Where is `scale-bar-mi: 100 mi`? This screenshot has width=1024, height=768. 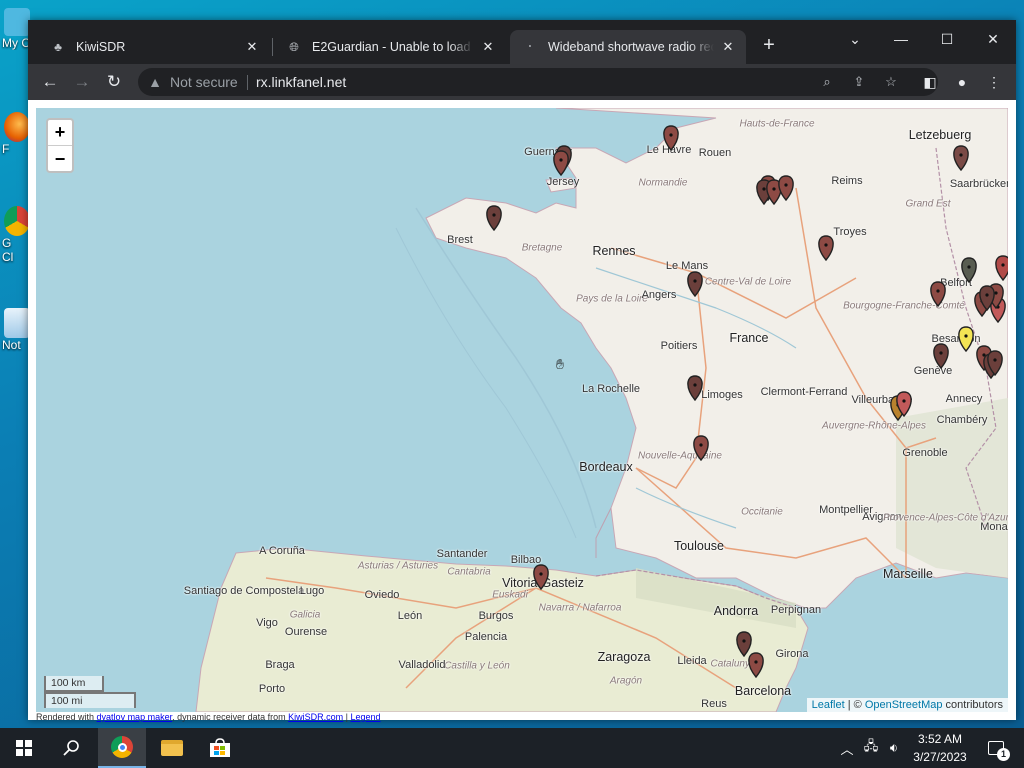 scale-bar-mi: 100 mi is located at coordinates (90, 700).